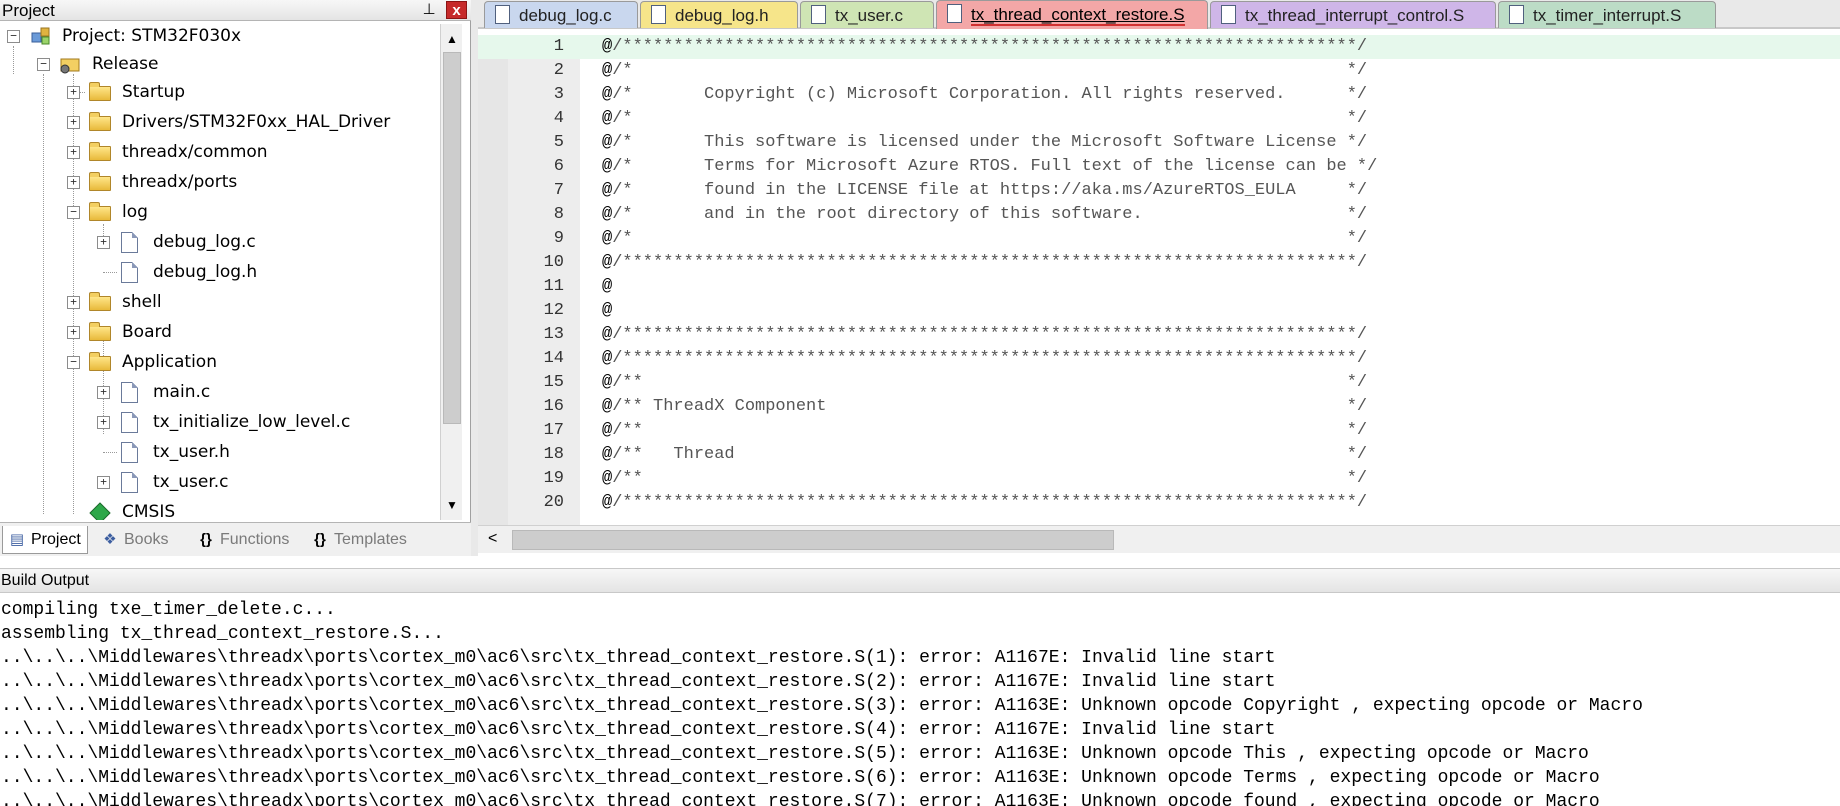 The image size is (1840, 806). I want to click on tree-item-label: tx_initialize_low_level.c, so click(252, 422).